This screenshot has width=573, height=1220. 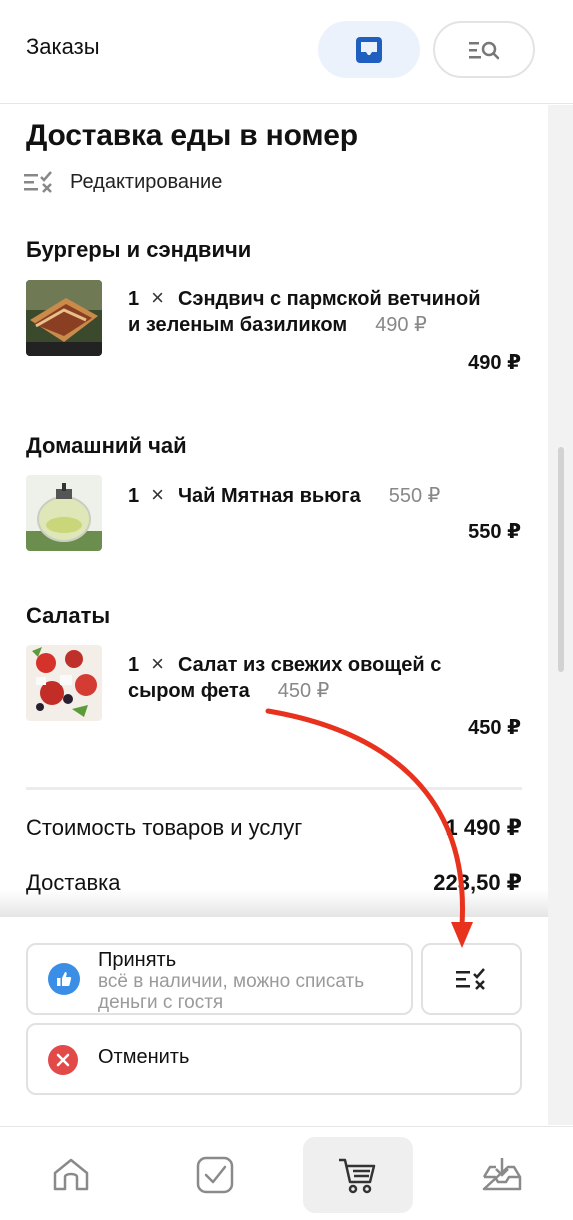 I want to click on item-name-line2: сыром фета, so click(x=189, y=691).